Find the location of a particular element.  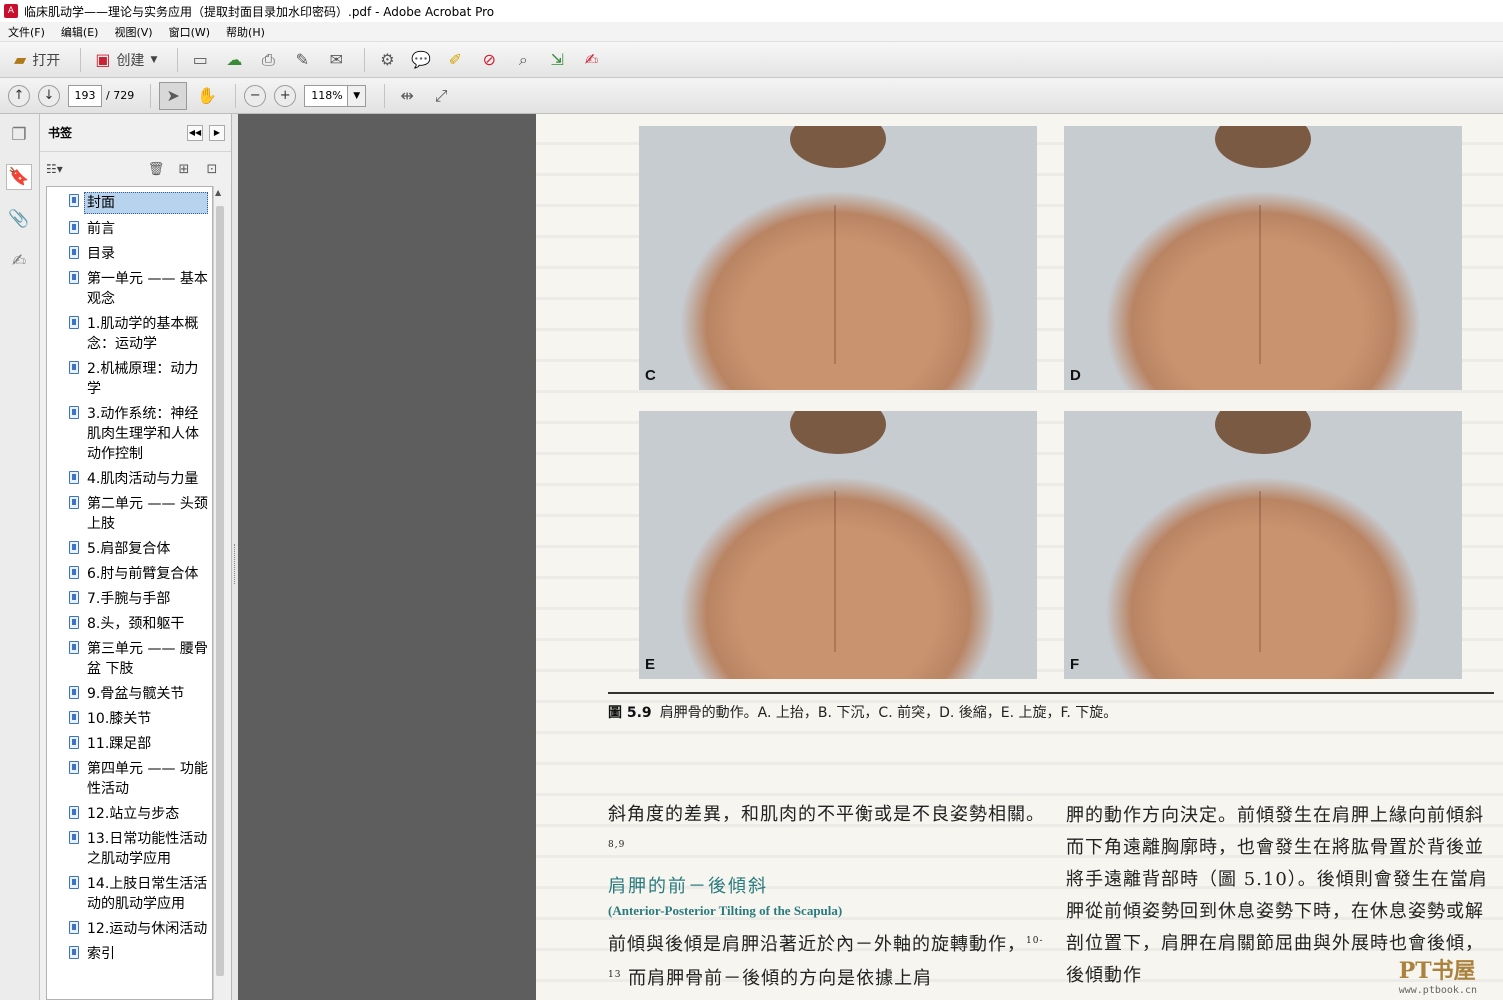

menu-view: 视图(V) is located at coordinates (133, 32).